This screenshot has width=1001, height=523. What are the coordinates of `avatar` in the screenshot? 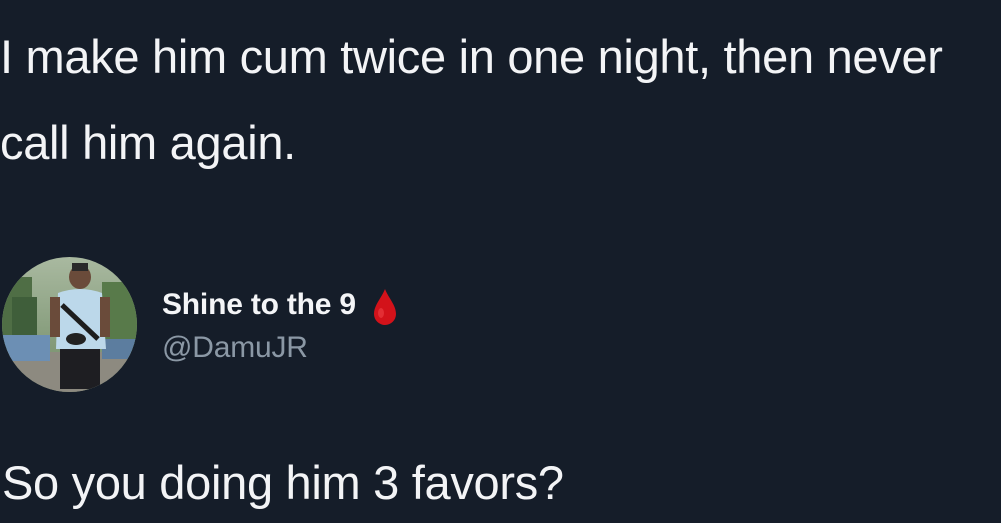 It's located at (69, 324).